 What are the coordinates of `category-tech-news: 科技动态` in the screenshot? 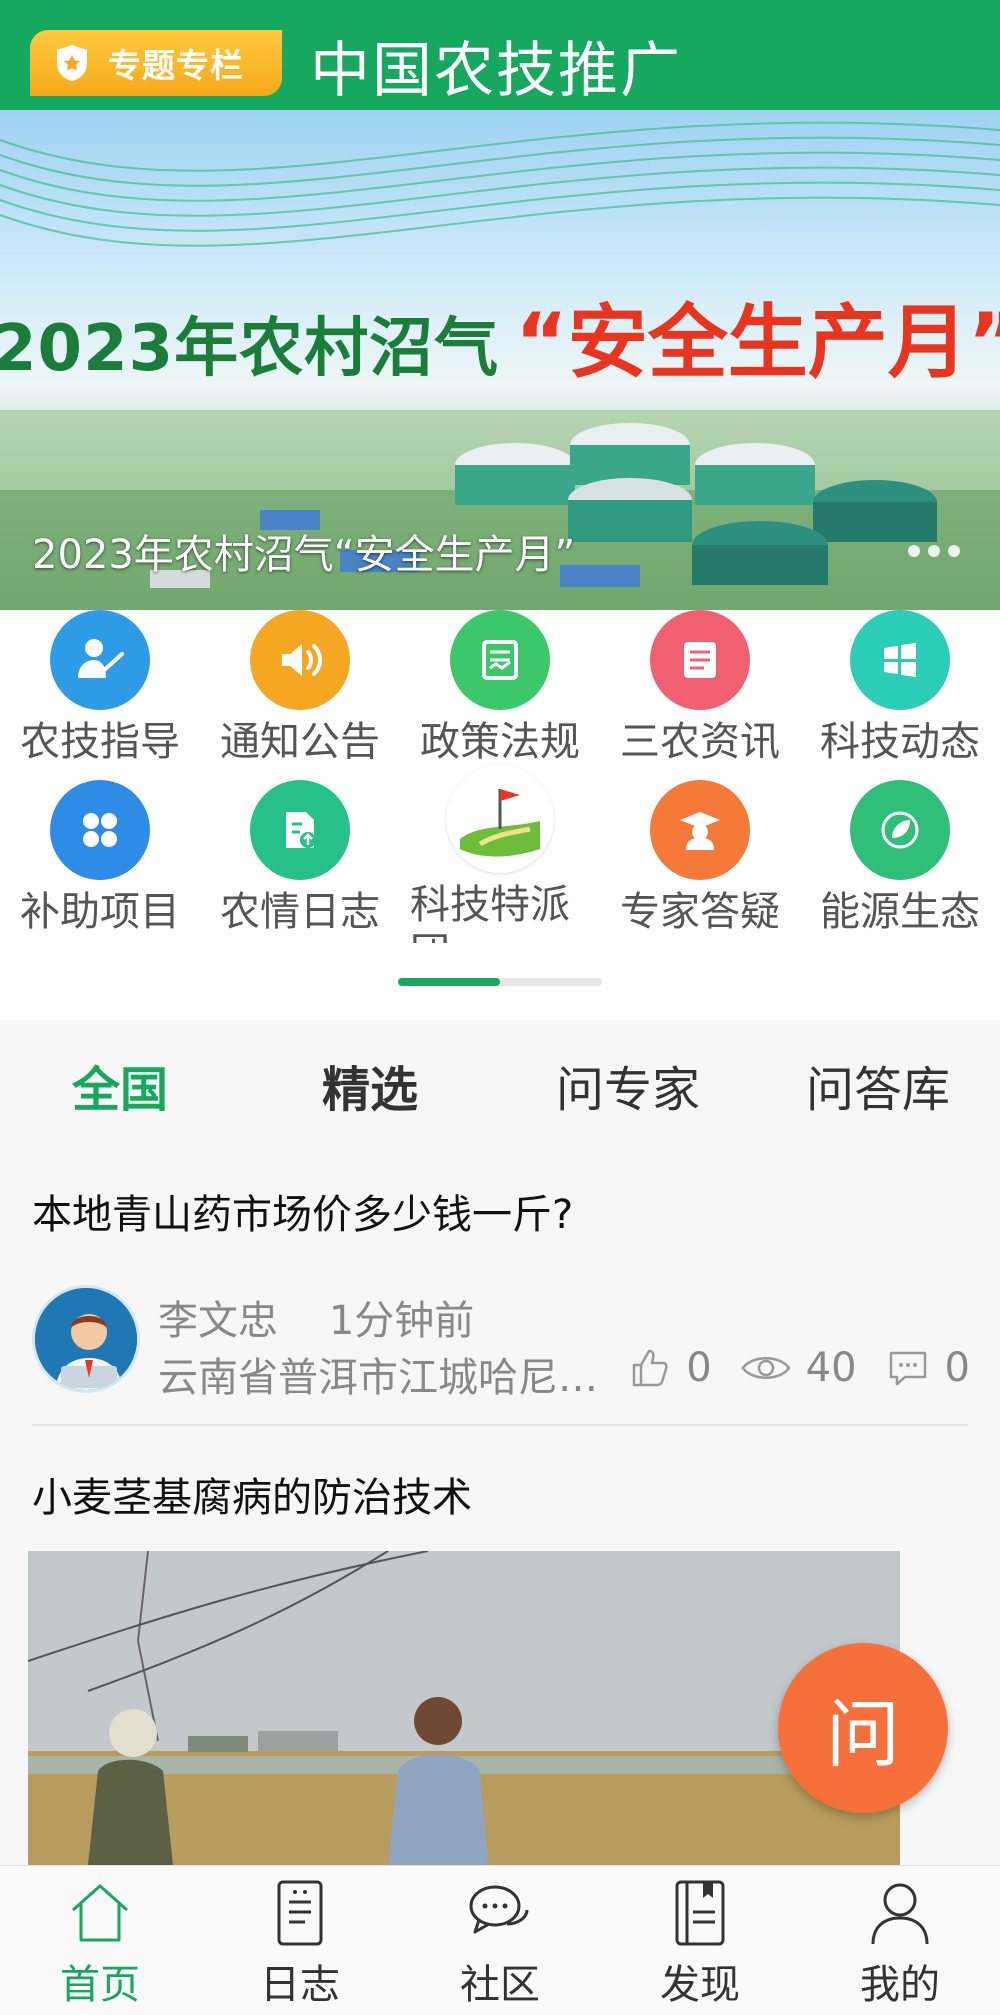 It's located at (900, 688).